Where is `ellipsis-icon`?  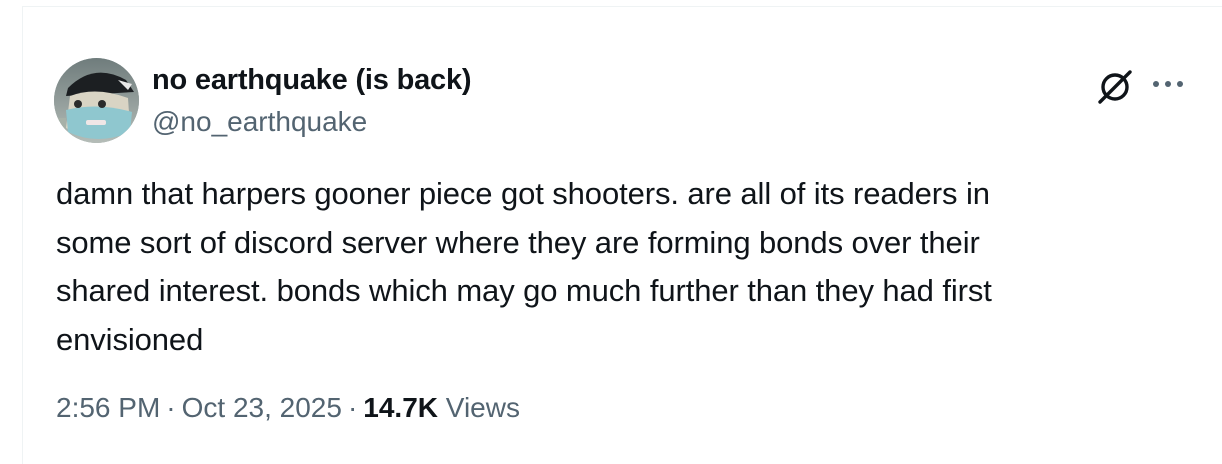 ellipsis-icon is located at coordinates (1168, 84).